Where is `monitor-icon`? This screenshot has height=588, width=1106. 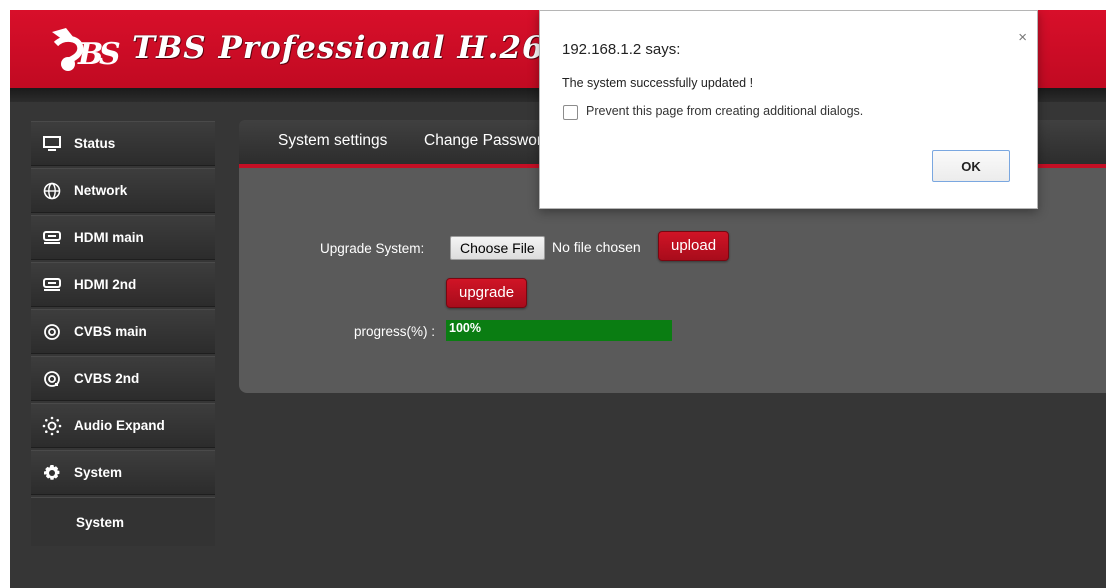 monitor-icon is located at coordinates (52, 144).